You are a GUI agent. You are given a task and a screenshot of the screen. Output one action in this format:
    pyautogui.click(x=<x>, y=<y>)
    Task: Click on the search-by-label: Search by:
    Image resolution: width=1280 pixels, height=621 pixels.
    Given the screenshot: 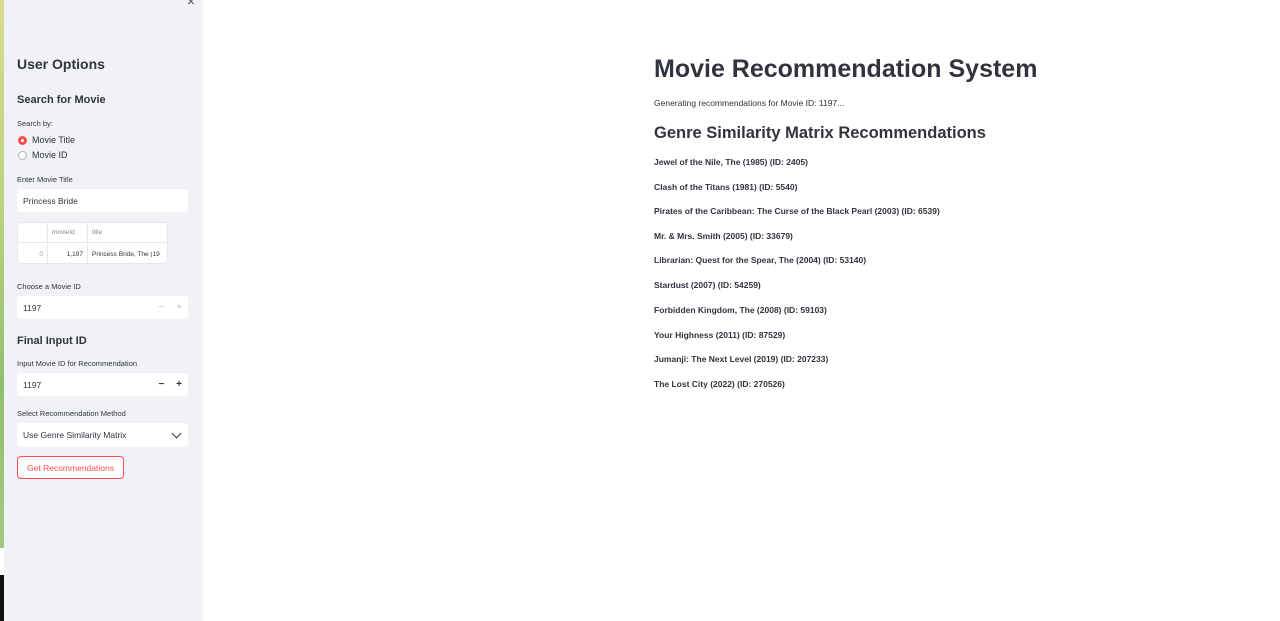 What is the action you would take?
    pyautogui.click(x=35, y=123)
    